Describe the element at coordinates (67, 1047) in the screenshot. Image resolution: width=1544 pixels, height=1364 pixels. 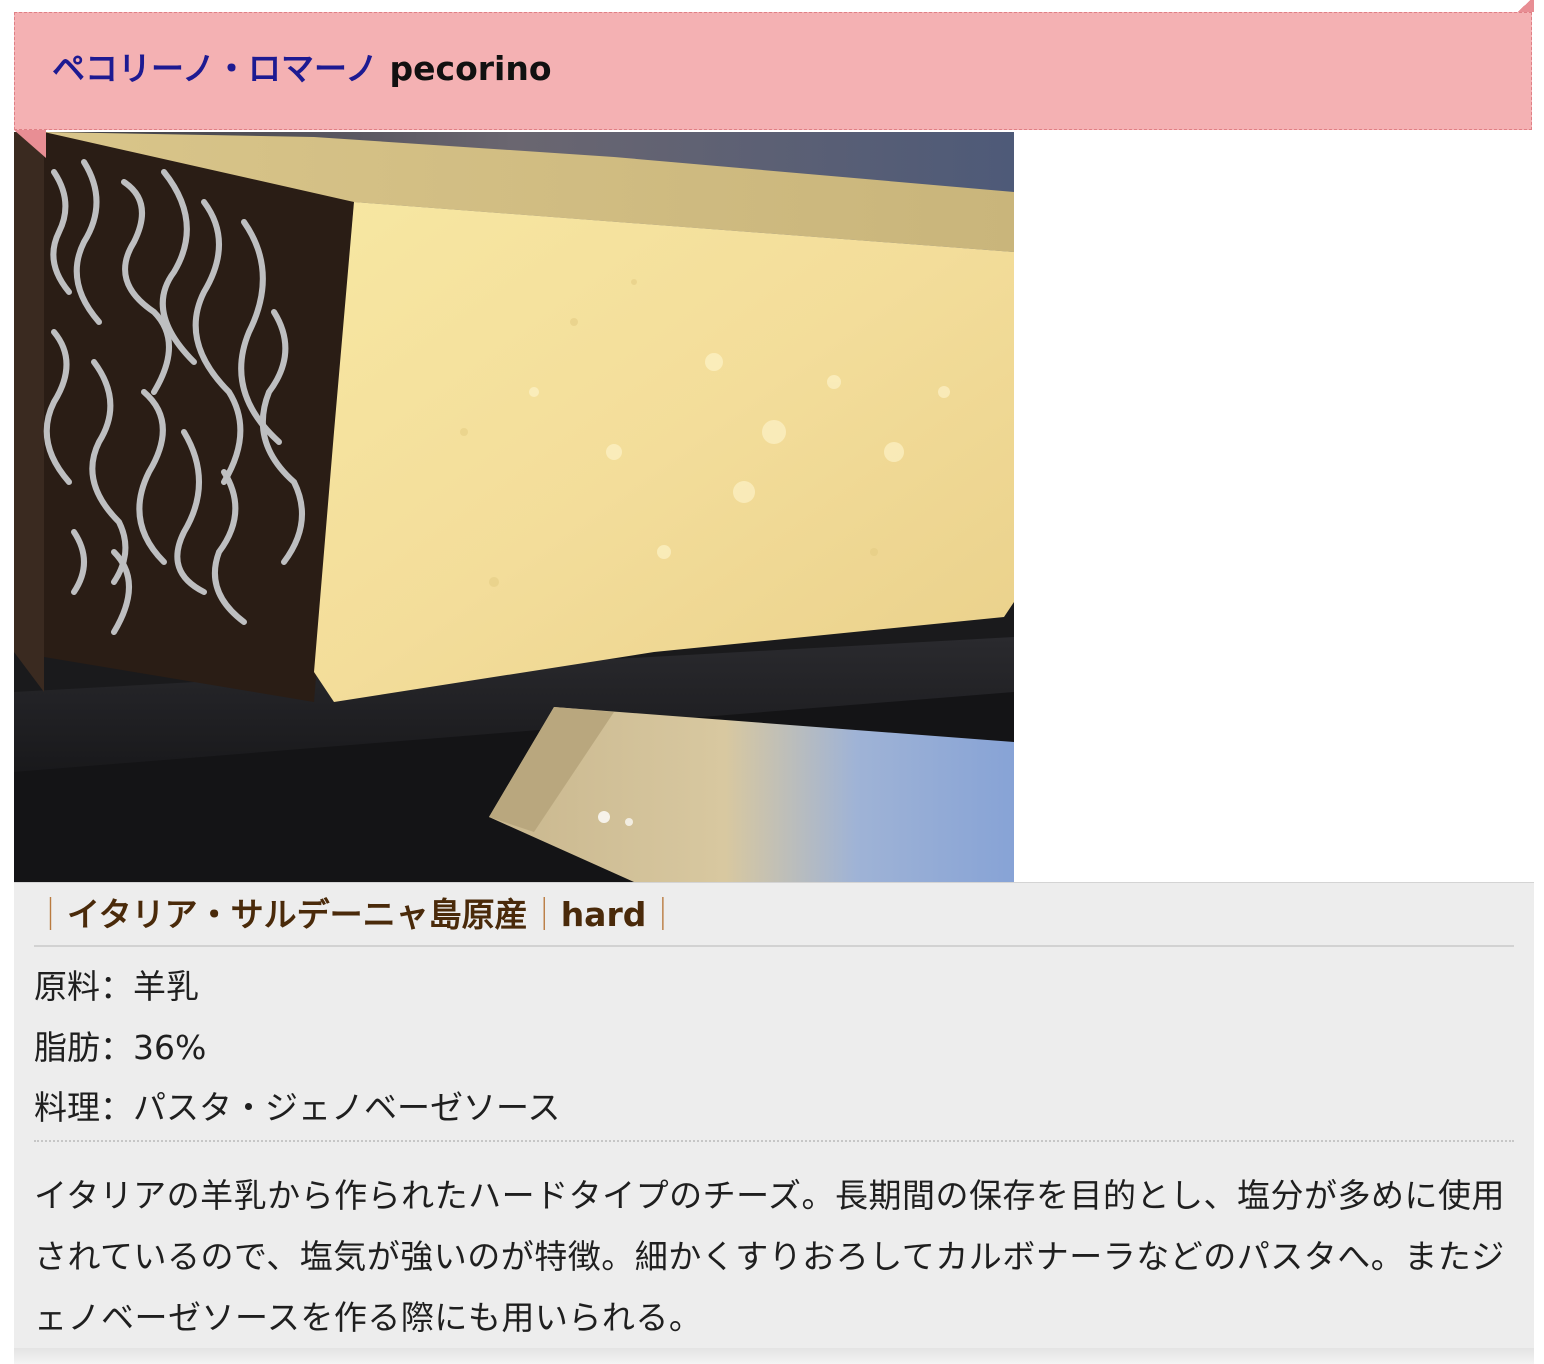
I see `attribute-label: 脂肪` at that location.